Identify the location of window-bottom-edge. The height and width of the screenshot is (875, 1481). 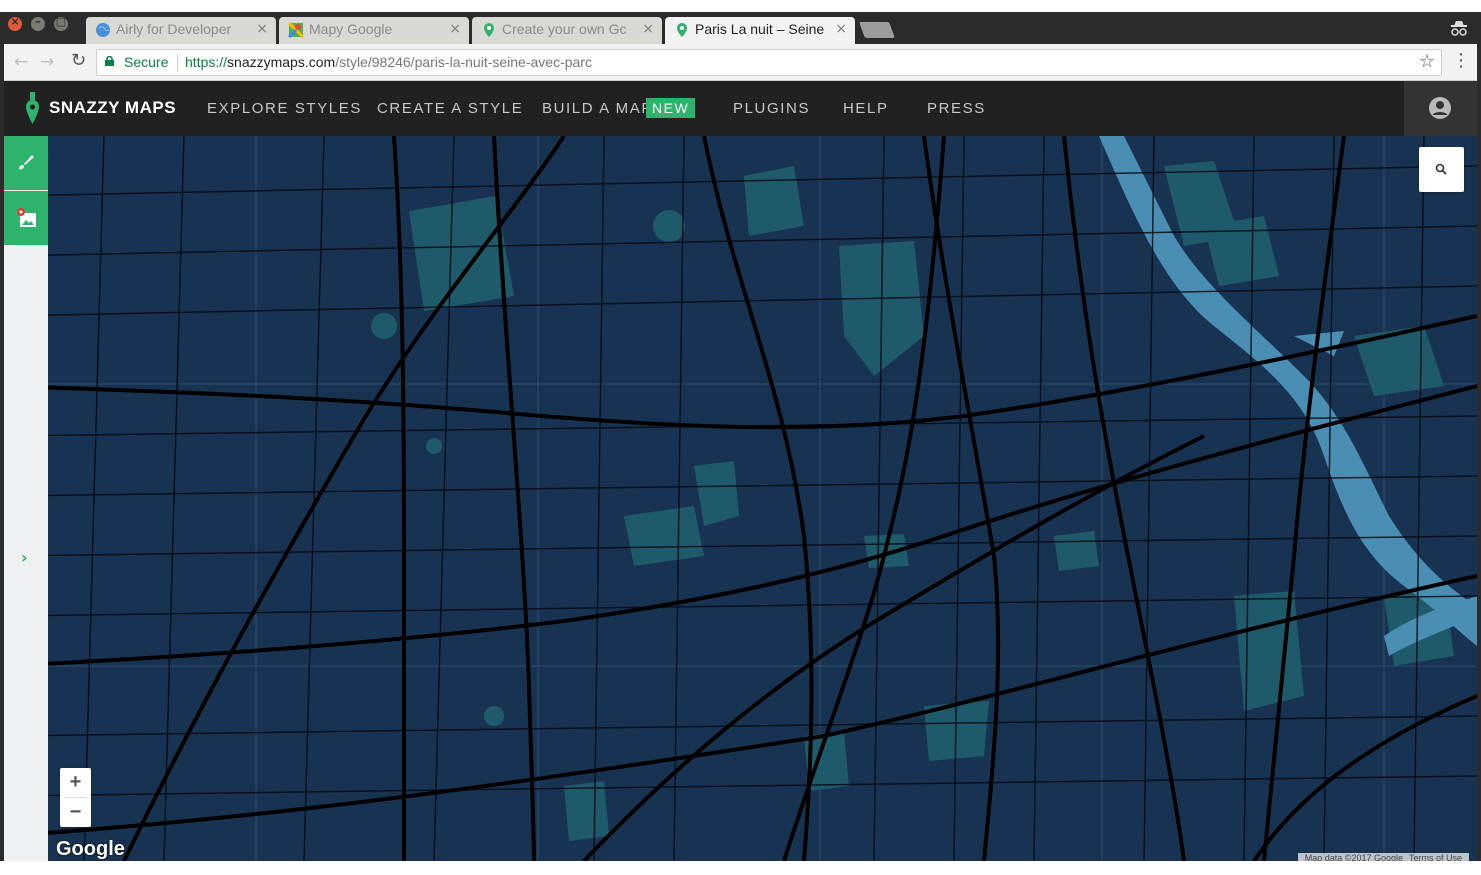
(740, 868).